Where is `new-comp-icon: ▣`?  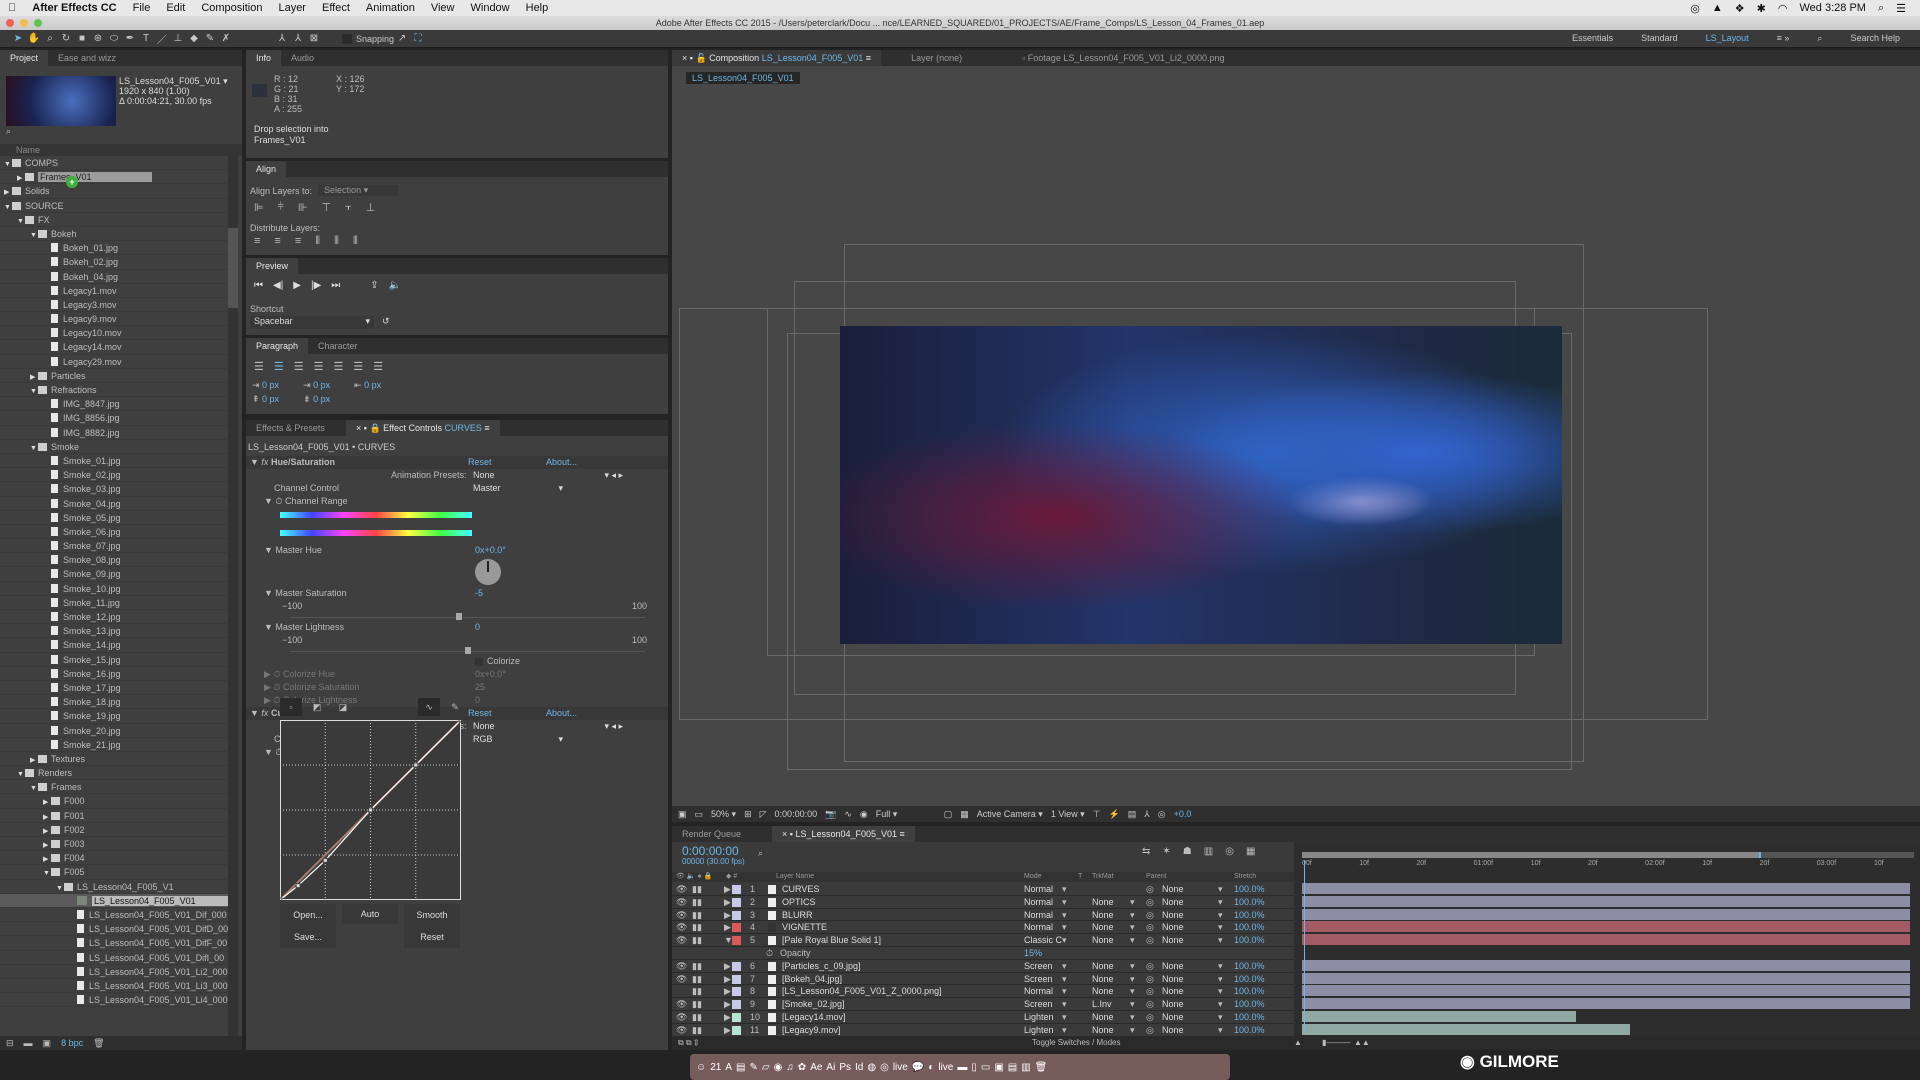
new-comp-icon: ▣ is located at coordinates (47, 1043).